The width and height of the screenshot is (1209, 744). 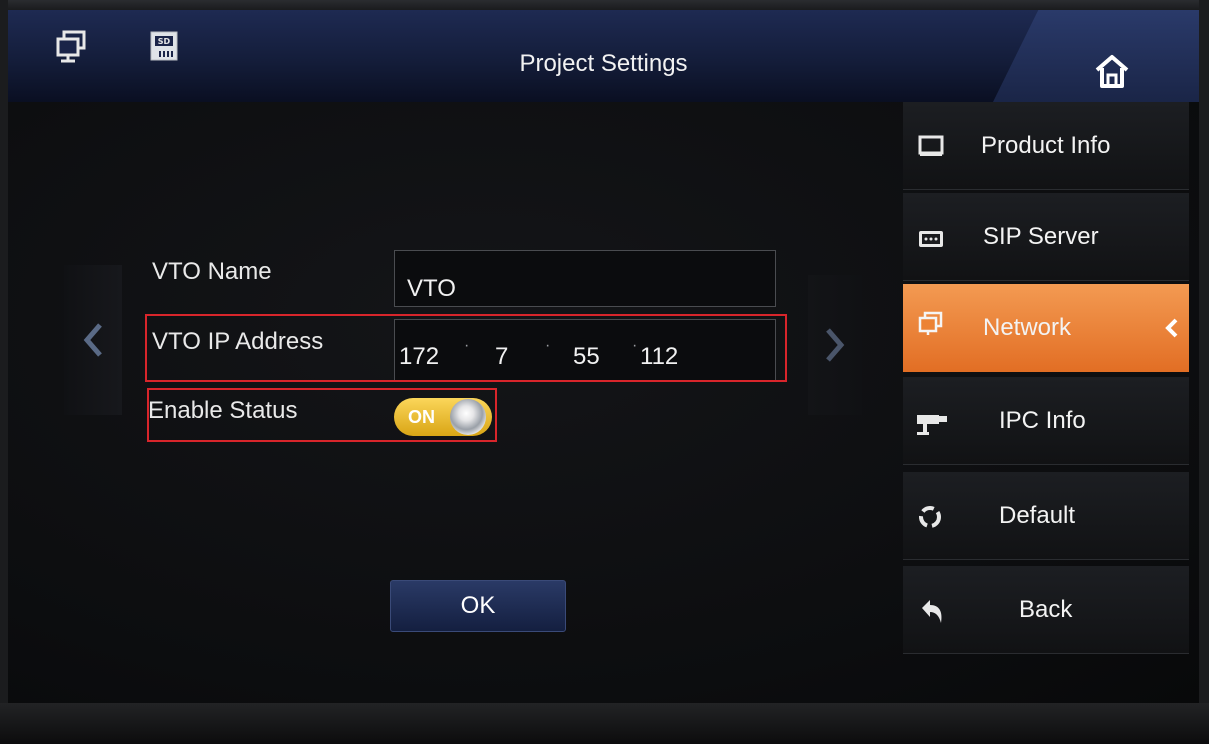 I want to click on sidebar-item-label: Back, so click(x=1046, y=609).